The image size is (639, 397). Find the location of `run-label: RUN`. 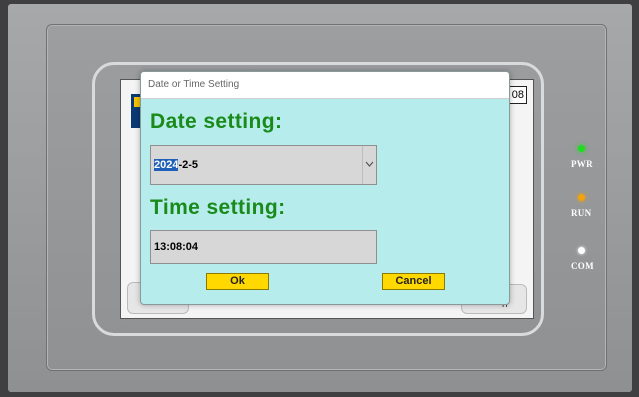

run-label: RUN is located at coordinates (581, 213).